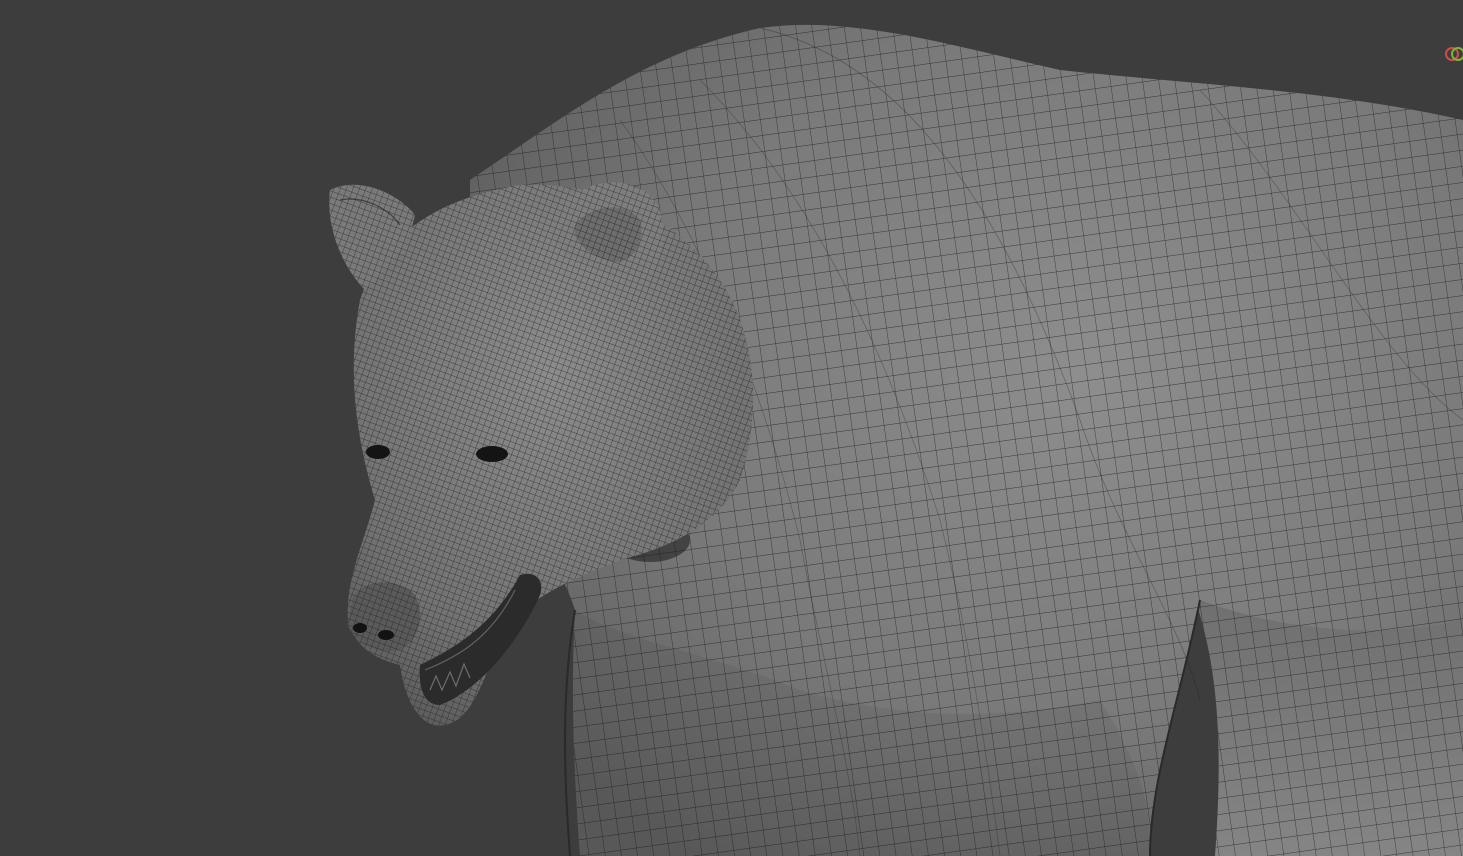 Image resolution: width=1463 pixels, height=856 pixels. I want to click on bear-right-eye, so click(492, 454).